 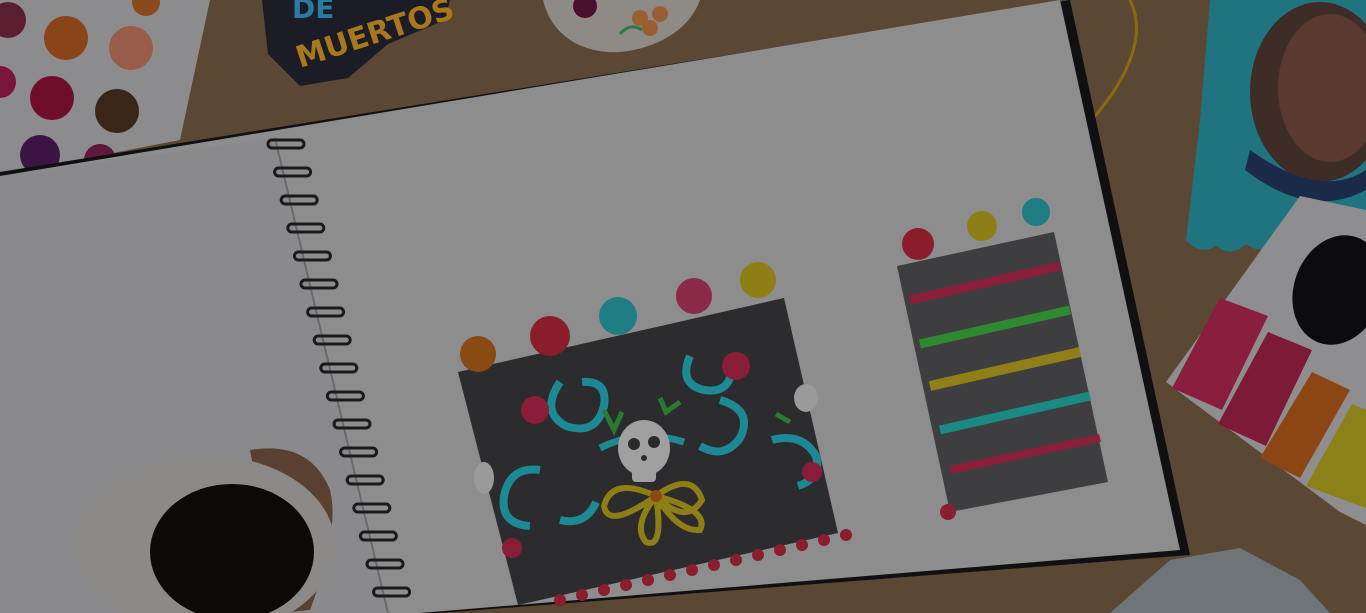 I want to click on sticker-text-de: DE, so click(x=313, y=12).